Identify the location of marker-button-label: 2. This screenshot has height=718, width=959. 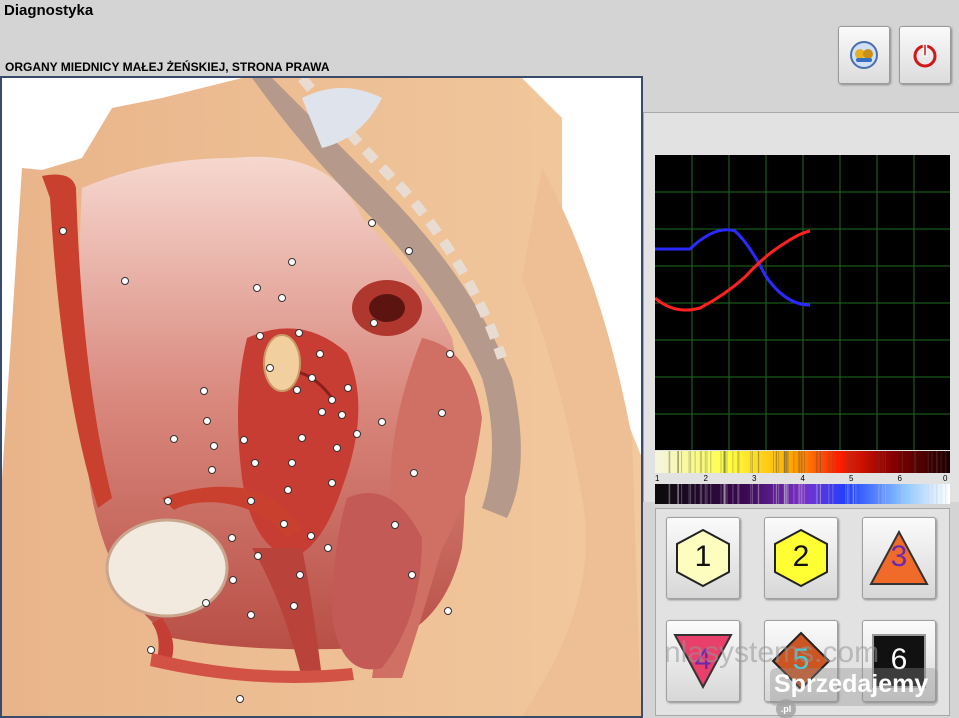
(801, 556).